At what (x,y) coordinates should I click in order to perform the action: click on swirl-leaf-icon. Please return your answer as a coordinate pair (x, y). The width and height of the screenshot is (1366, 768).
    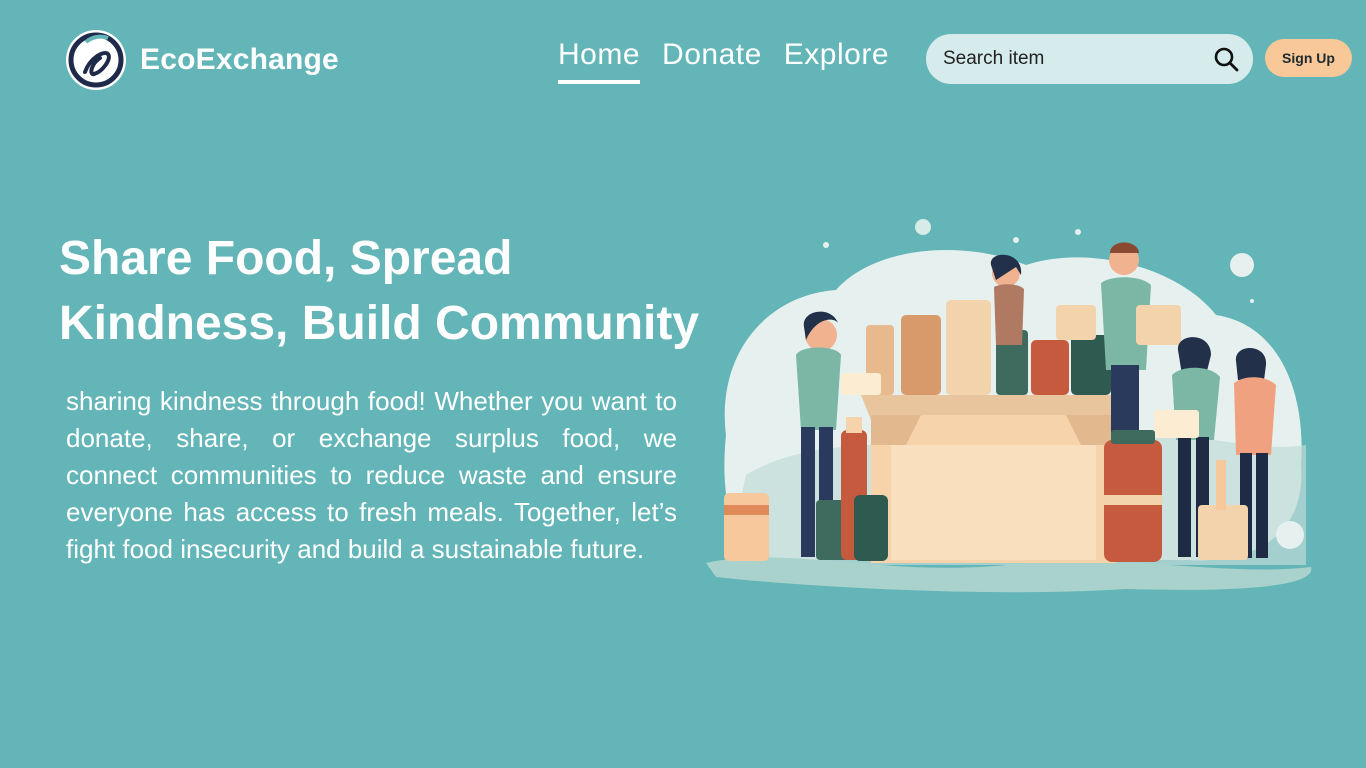
    Looking at the image, I should click on (96, 60).